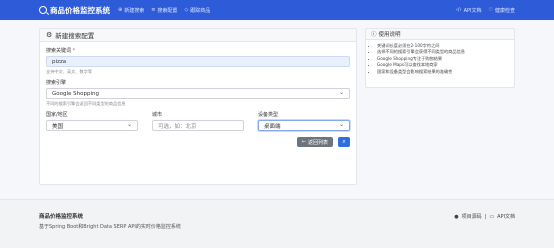 The height and width of the screenshot is (248, 554). I want to click on required-mark: *, so click(74, 51).